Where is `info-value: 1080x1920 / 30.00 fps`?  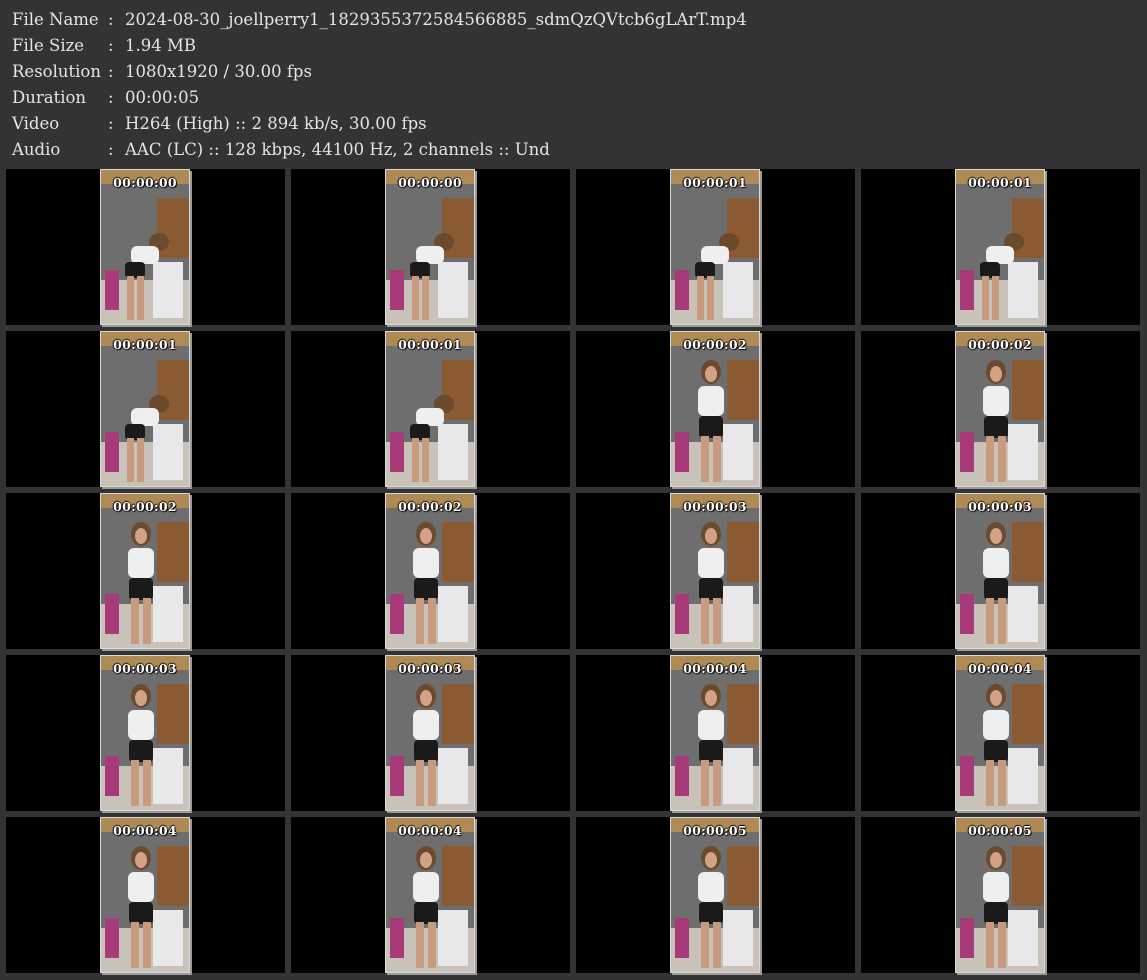
info-value: 1080x1920 / 30.00 fps is located at coordinates (218, 71).